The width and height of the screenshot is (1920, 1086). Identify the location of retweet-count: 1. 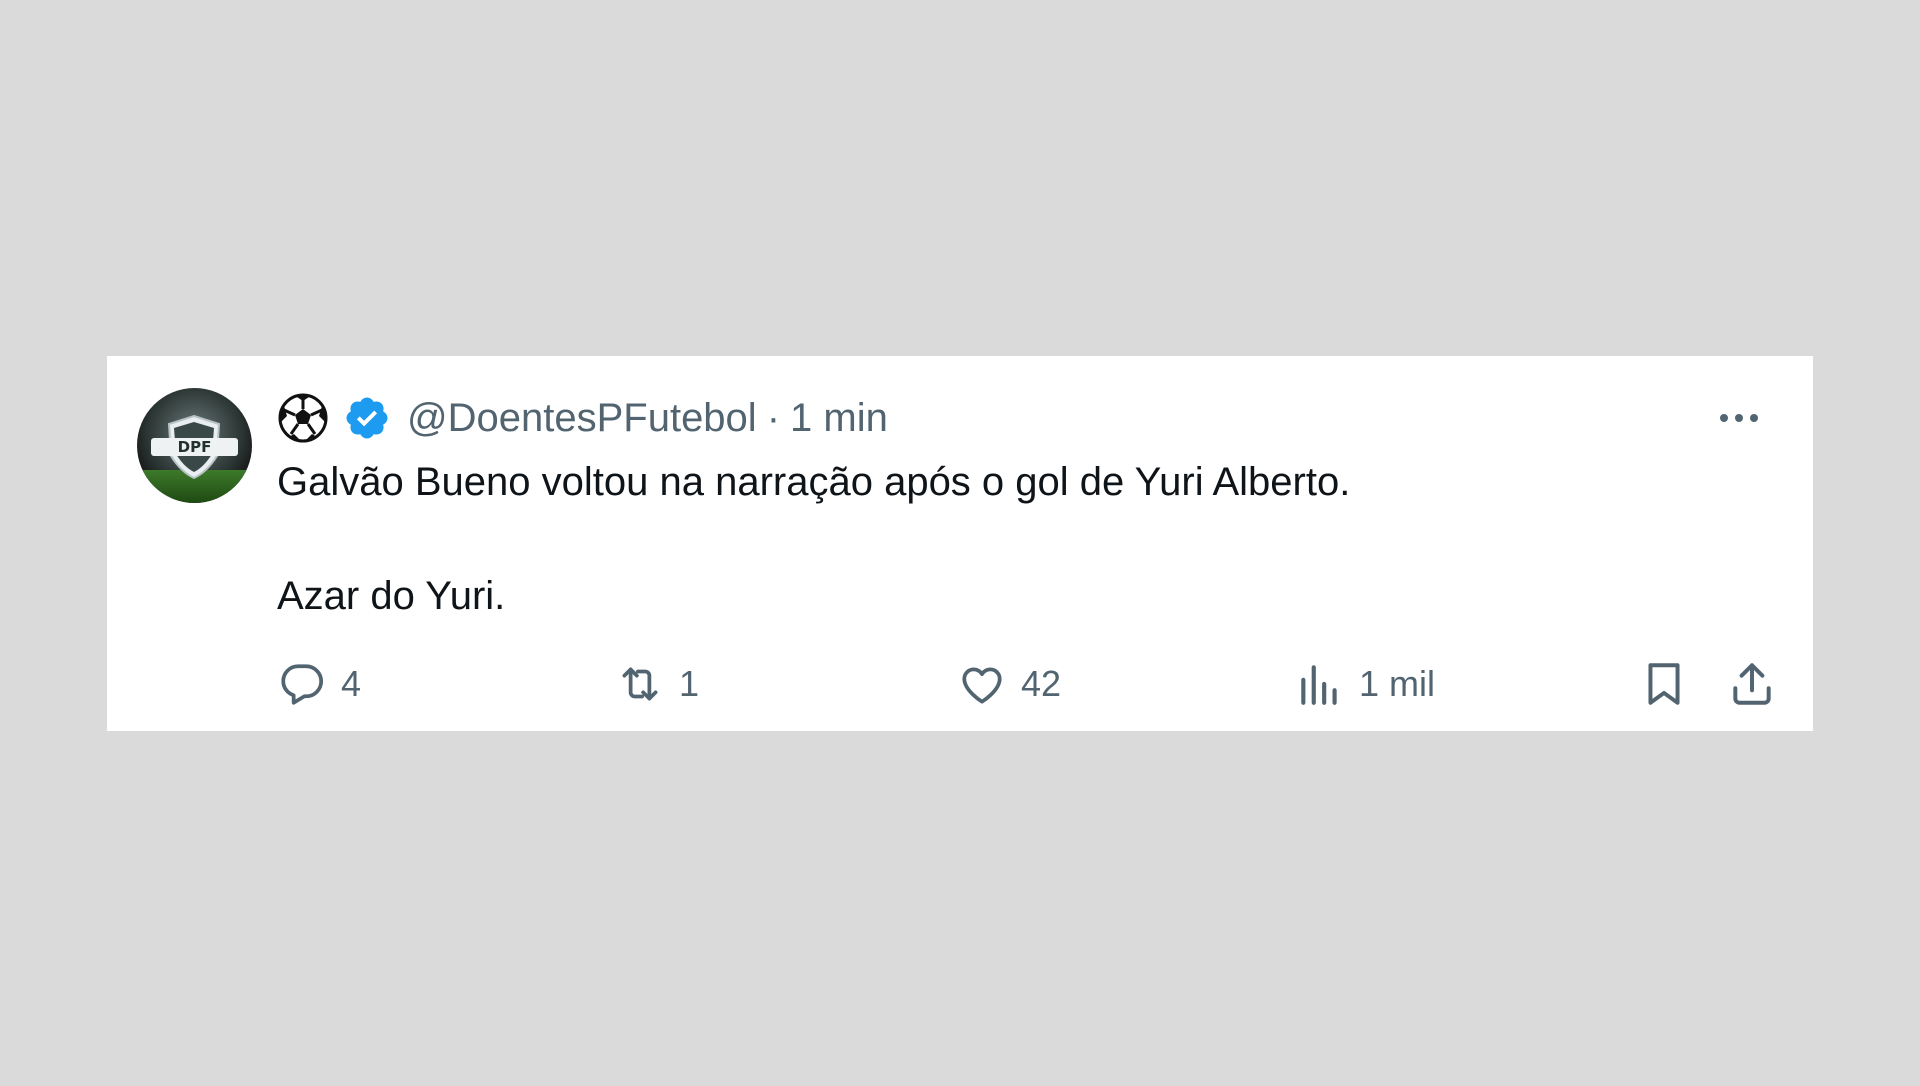
(689, 683).